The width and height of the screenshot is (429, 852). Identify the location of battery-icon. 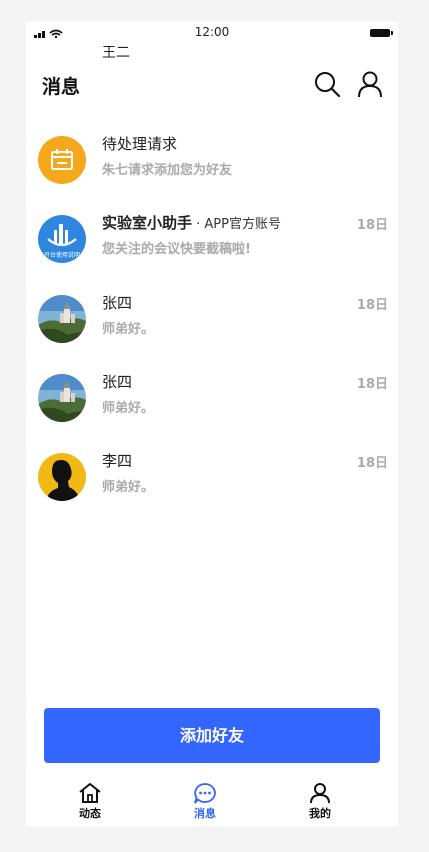
(381, 33).